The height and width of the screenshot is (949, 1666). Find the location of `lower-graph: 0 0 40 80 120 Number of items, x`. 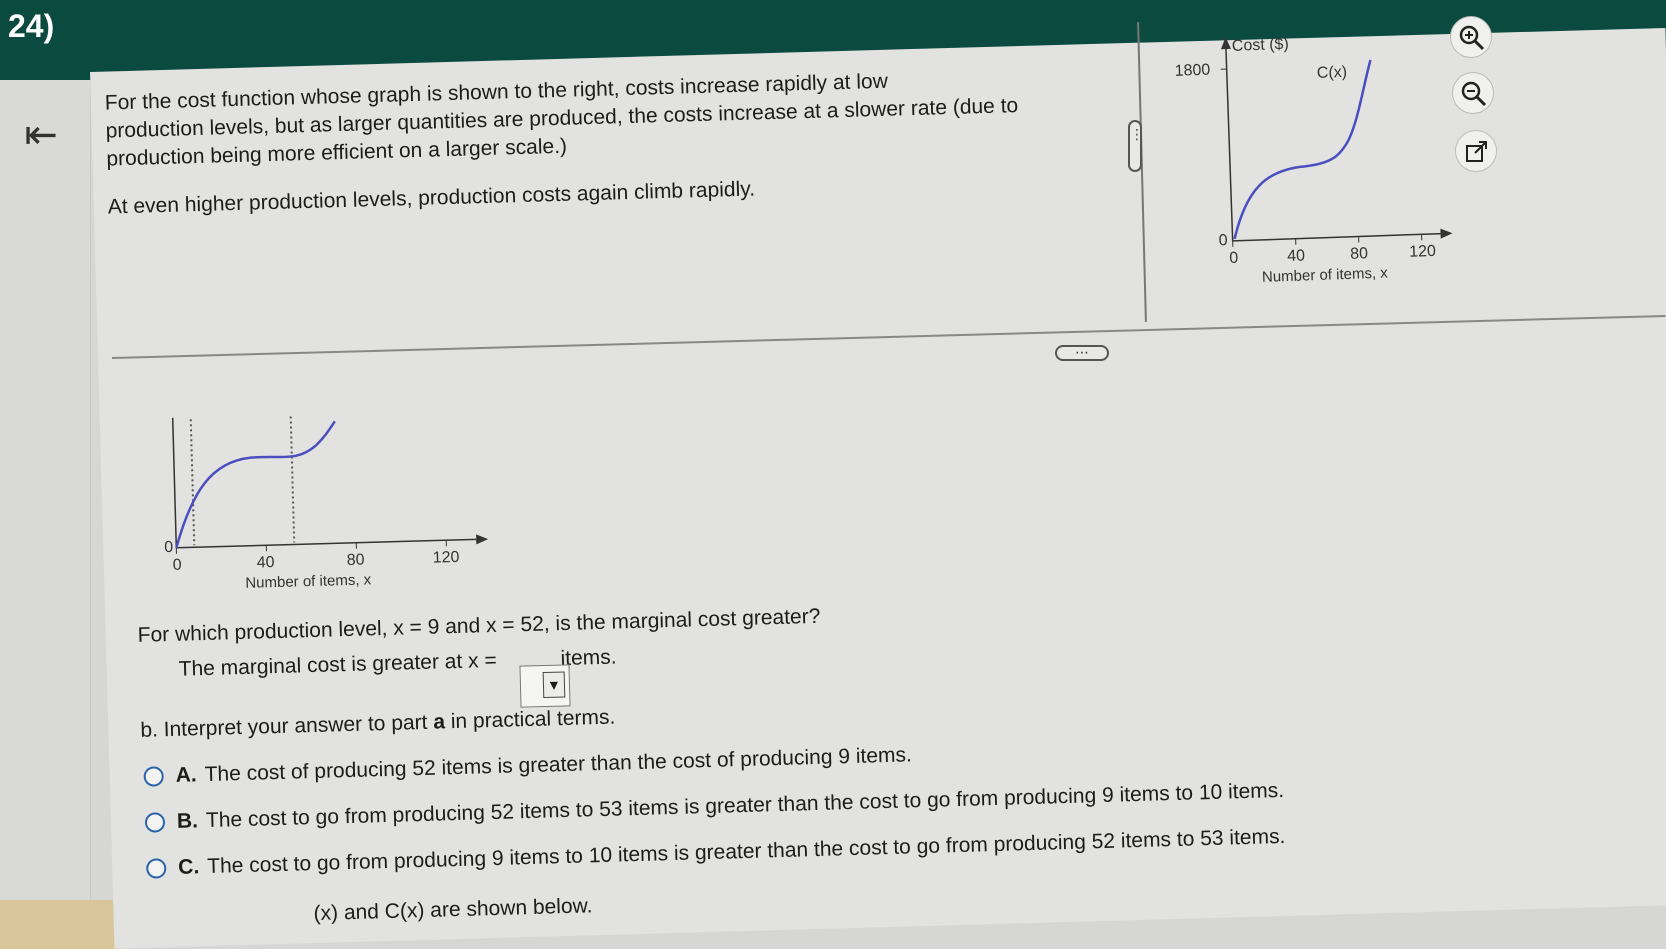

lower-graph: 0 0 40 80 120 Number of items, x is located at coordinates (326, 504).